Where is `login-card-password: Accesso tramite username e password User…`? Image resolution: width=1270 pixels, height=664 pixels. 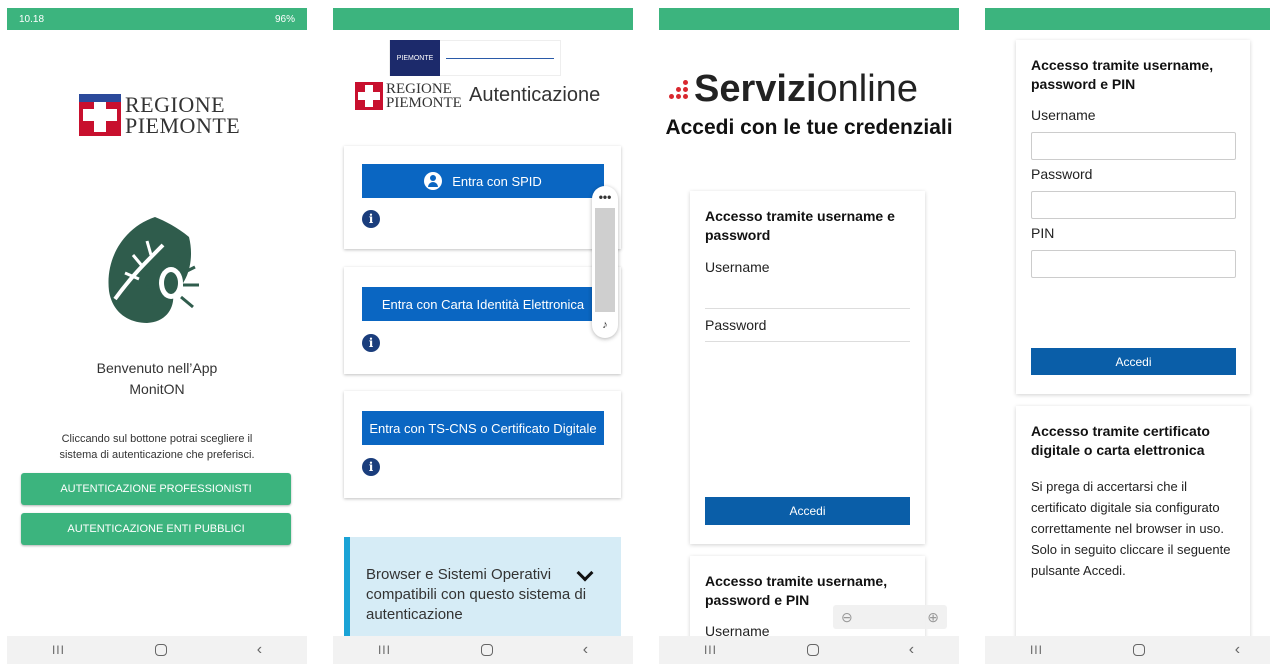 login-card-password: Accesso tramite username e password User… is located at coordinates (807, 367).